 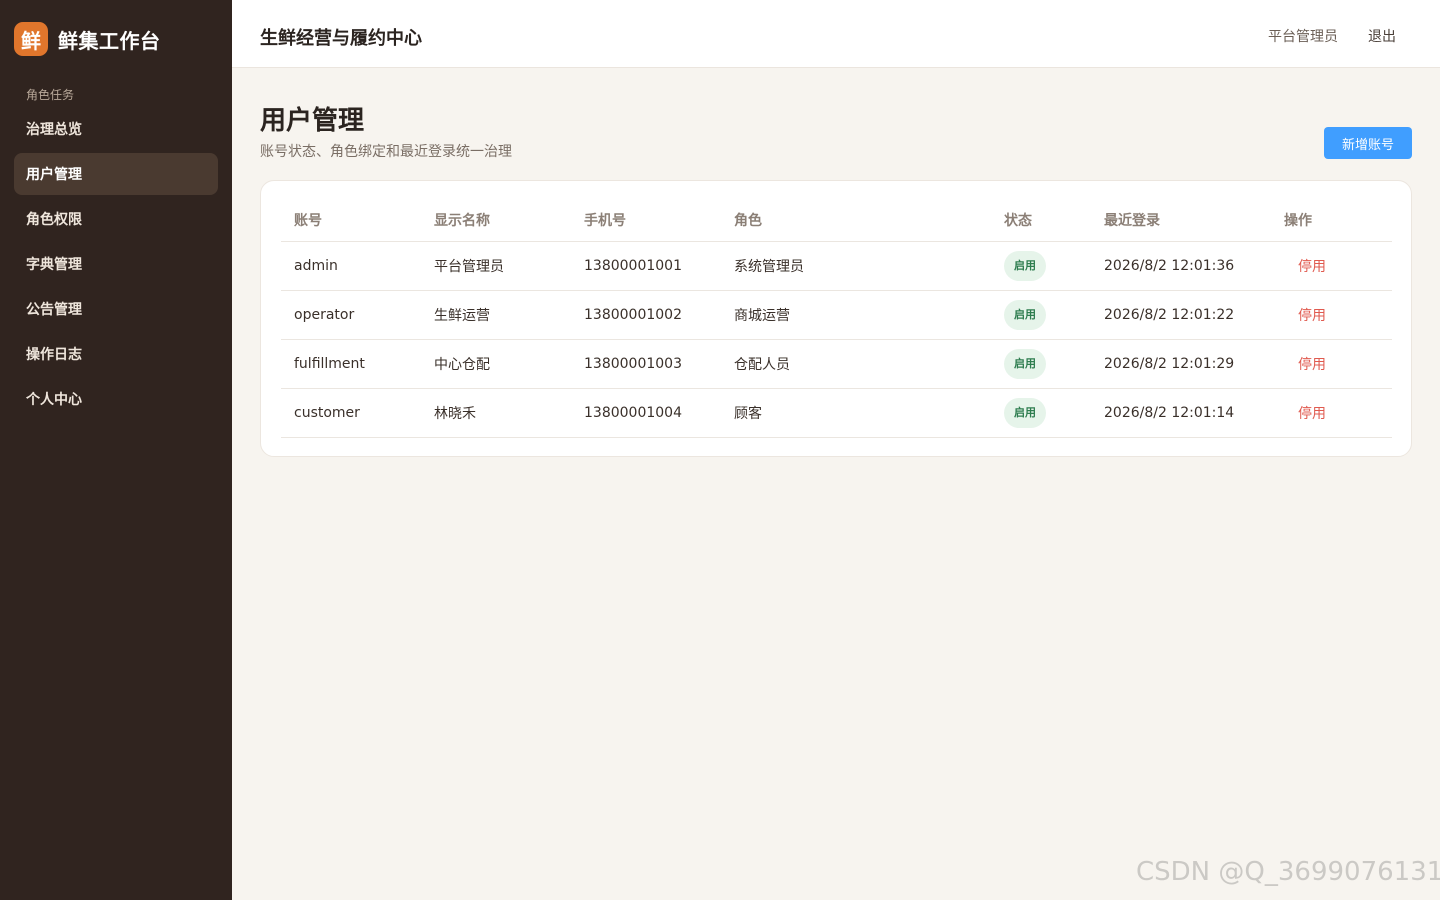 I want to click on table-header-row: 账号 显示名称 手机号 角色 状态 最近登录 操作, so click(x=836, y=220).